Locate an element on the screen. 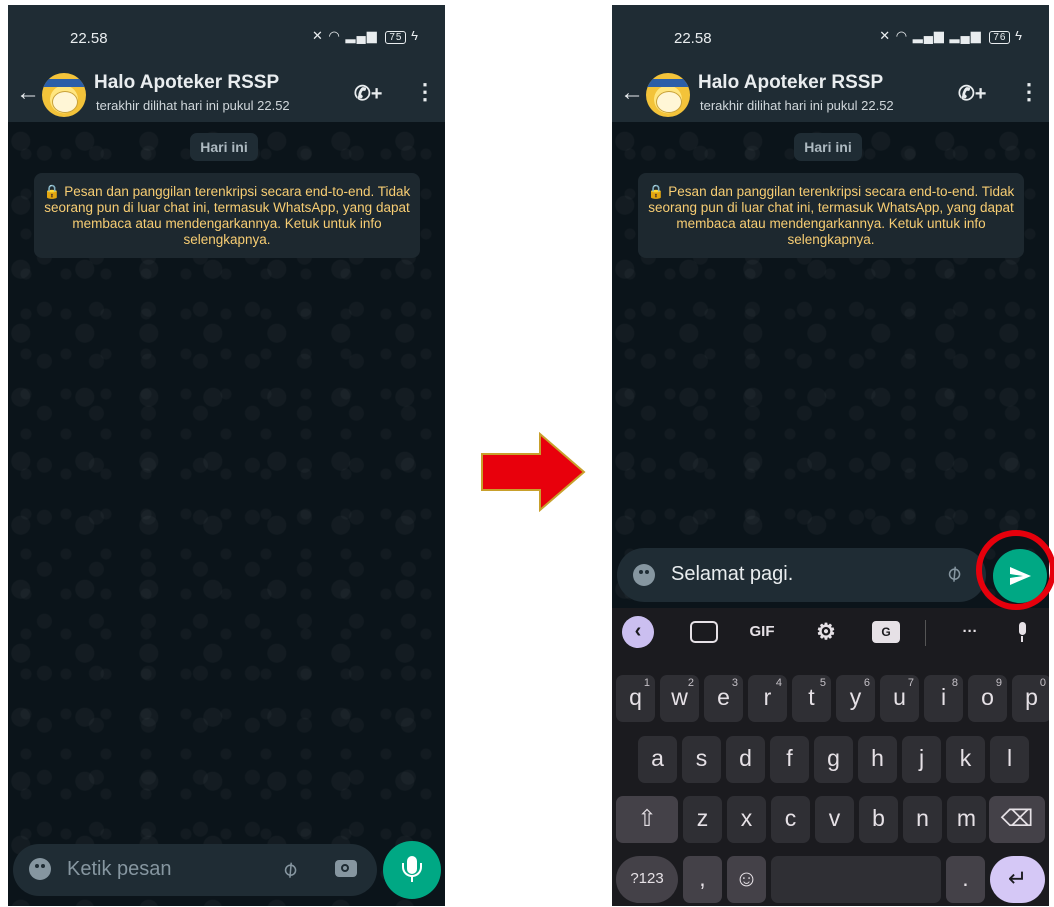 The width and height of the screenshot is (1054, 907). signal-icon: ▂▄▆ is located at coordinates (361, 35).